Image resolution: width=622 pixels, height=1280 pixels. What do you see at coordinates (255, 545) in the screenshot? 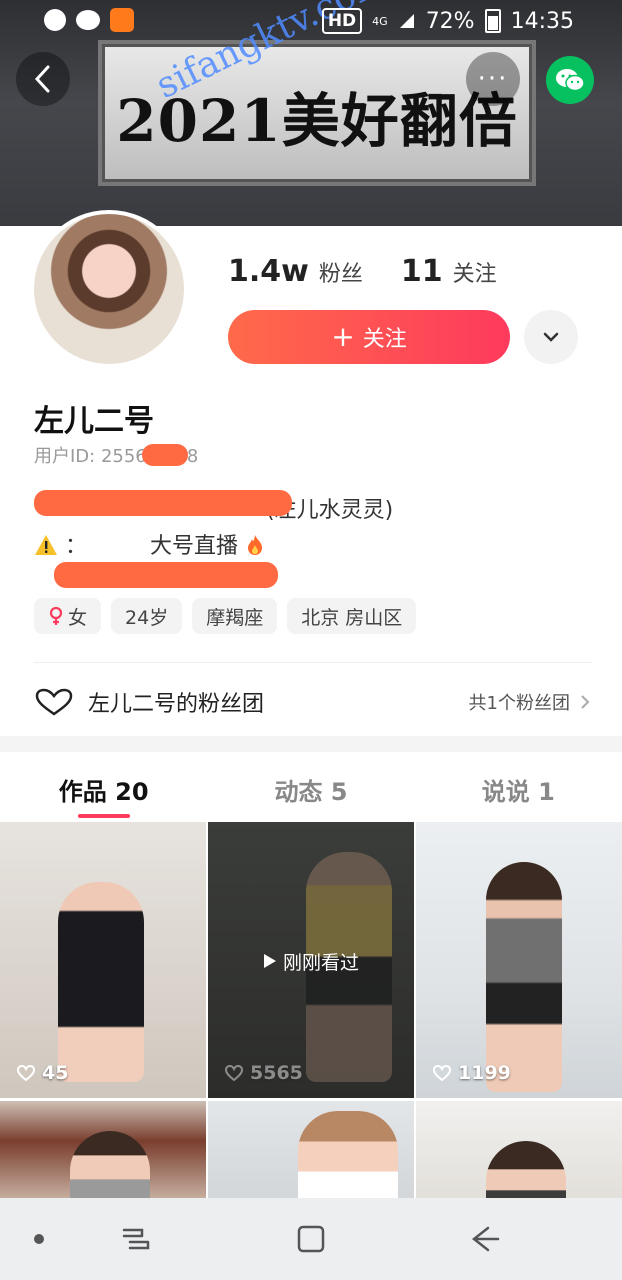
I see `fire-icon` at bounding box center [255, 545].